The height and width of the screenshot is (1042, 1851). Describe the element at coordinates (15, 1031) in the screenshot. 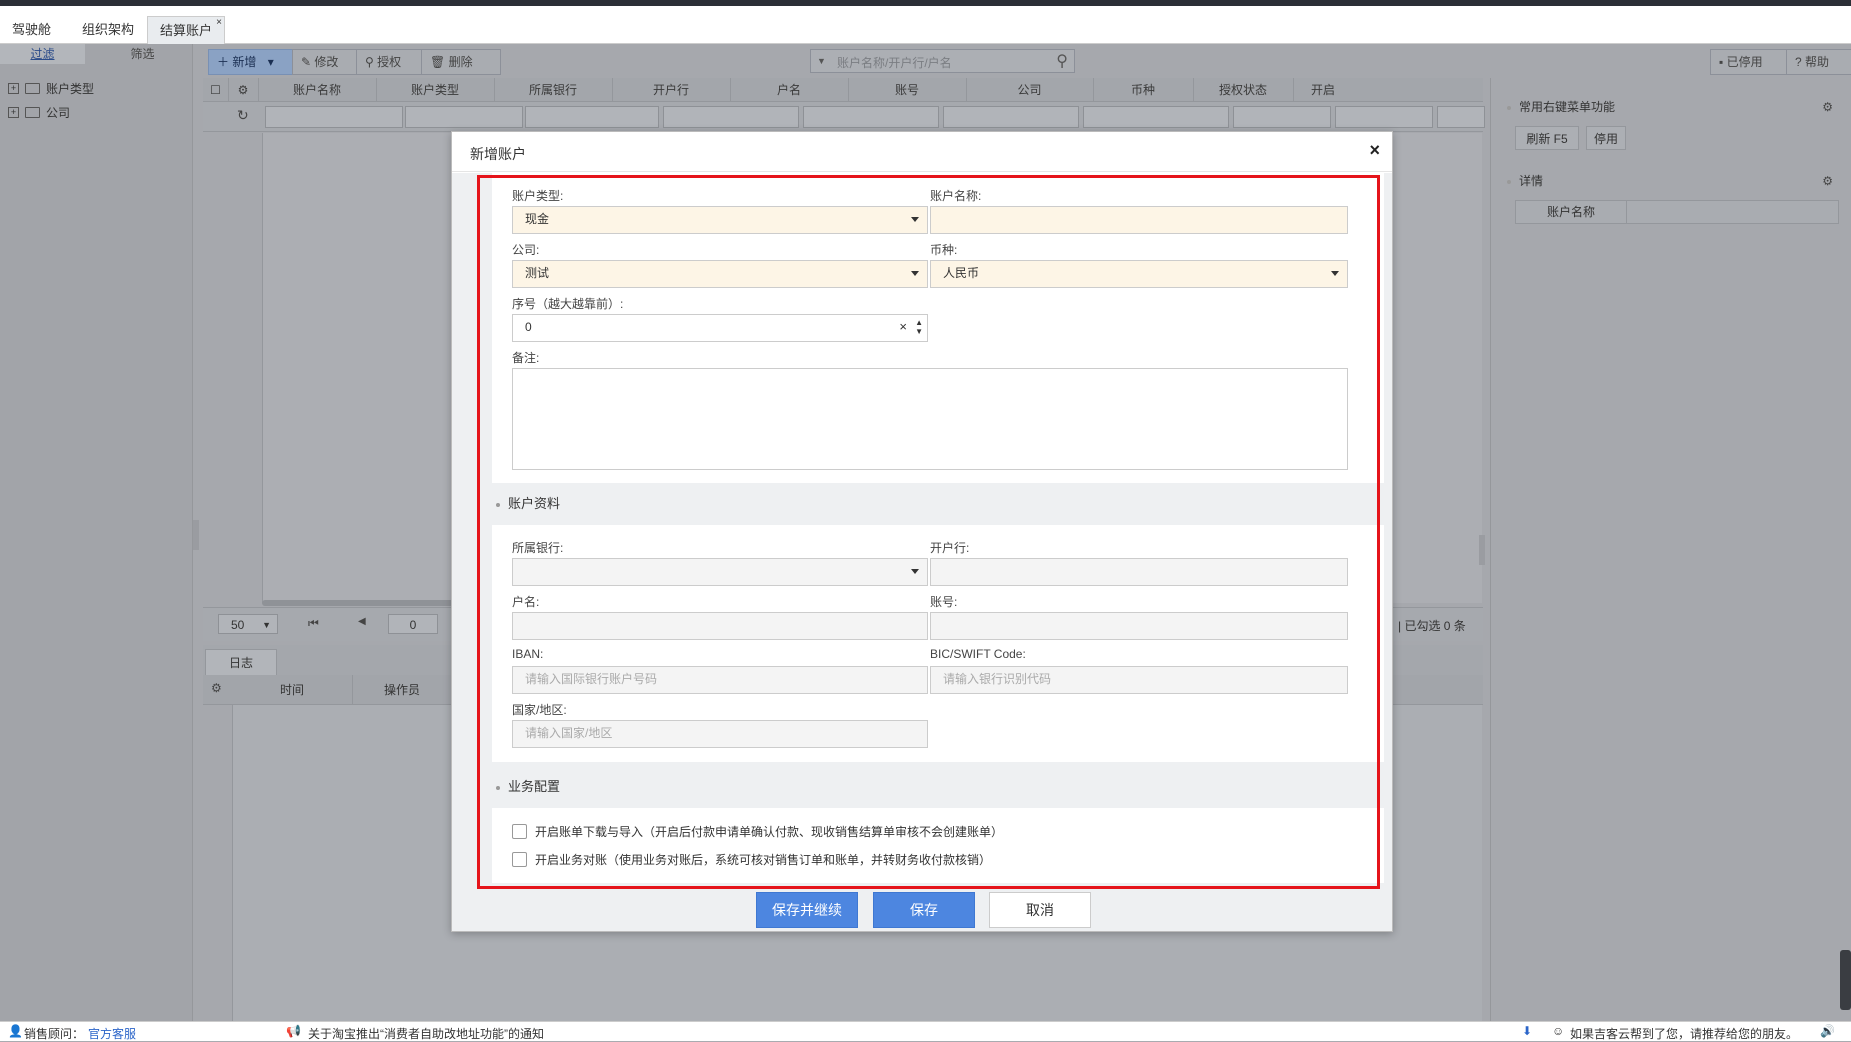

I see `user-icon: 👤` at that location.